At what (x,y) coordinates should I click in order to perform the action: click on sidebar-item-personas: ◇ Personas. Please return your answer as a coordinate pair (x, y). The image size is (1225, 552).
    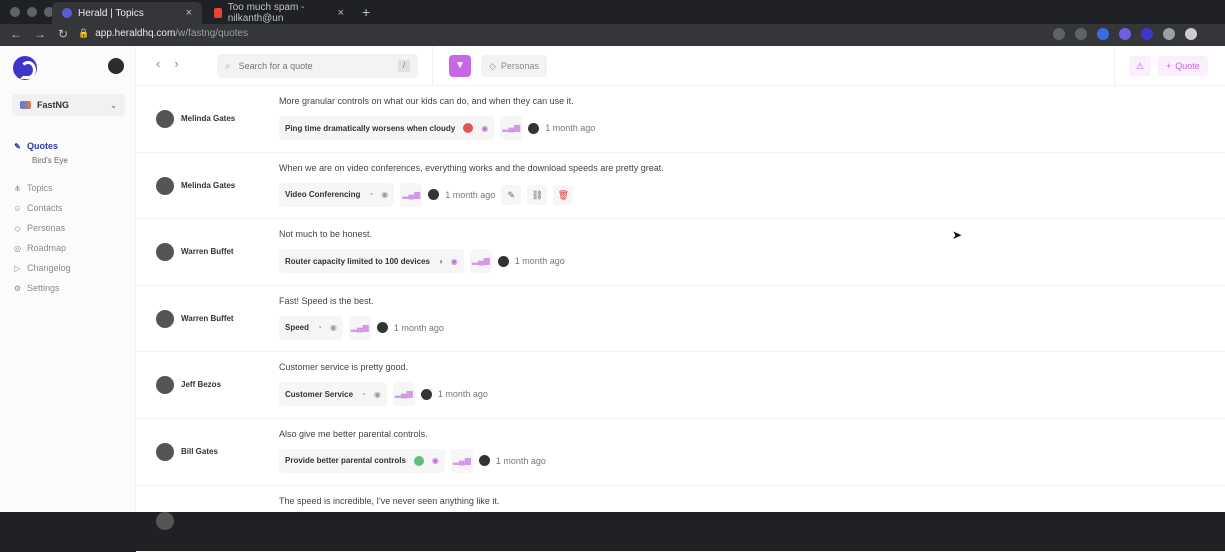
    Looking at the image, I should click on (42, 228).